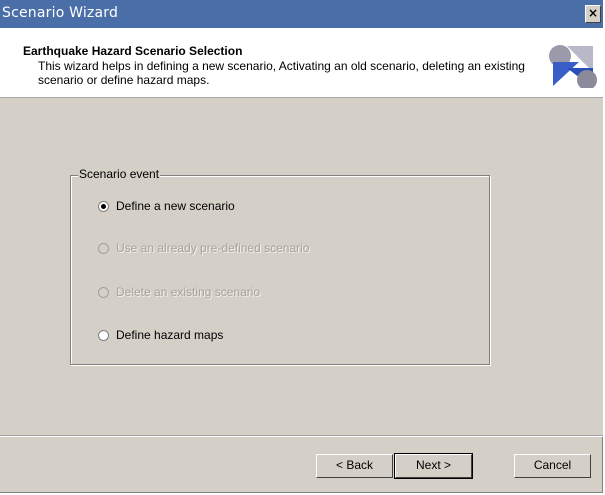 This screenshot has width=605, height=495. Describe the element at coordinates (175, 206) in the screenshot. I see `radio-label: Define a new scenario` at that location.